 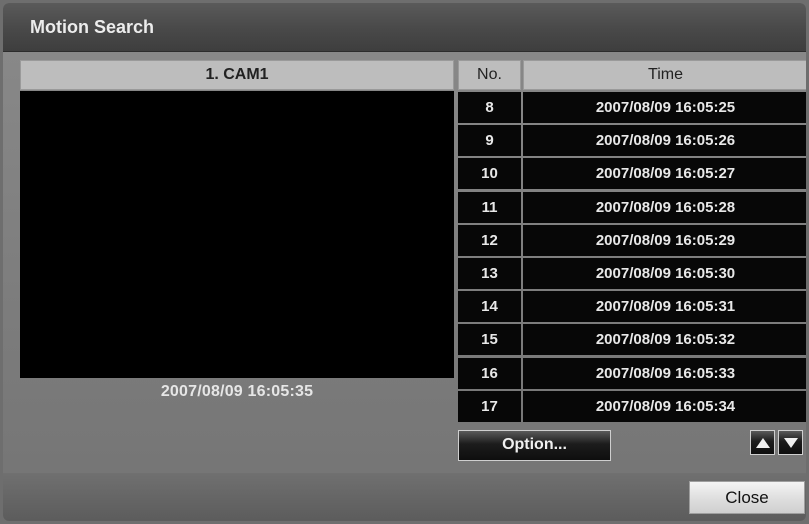 What do you see at coordinates (404, 497) in the screenshot?
I see `bottom-bar` at bounding box center [404, 497].